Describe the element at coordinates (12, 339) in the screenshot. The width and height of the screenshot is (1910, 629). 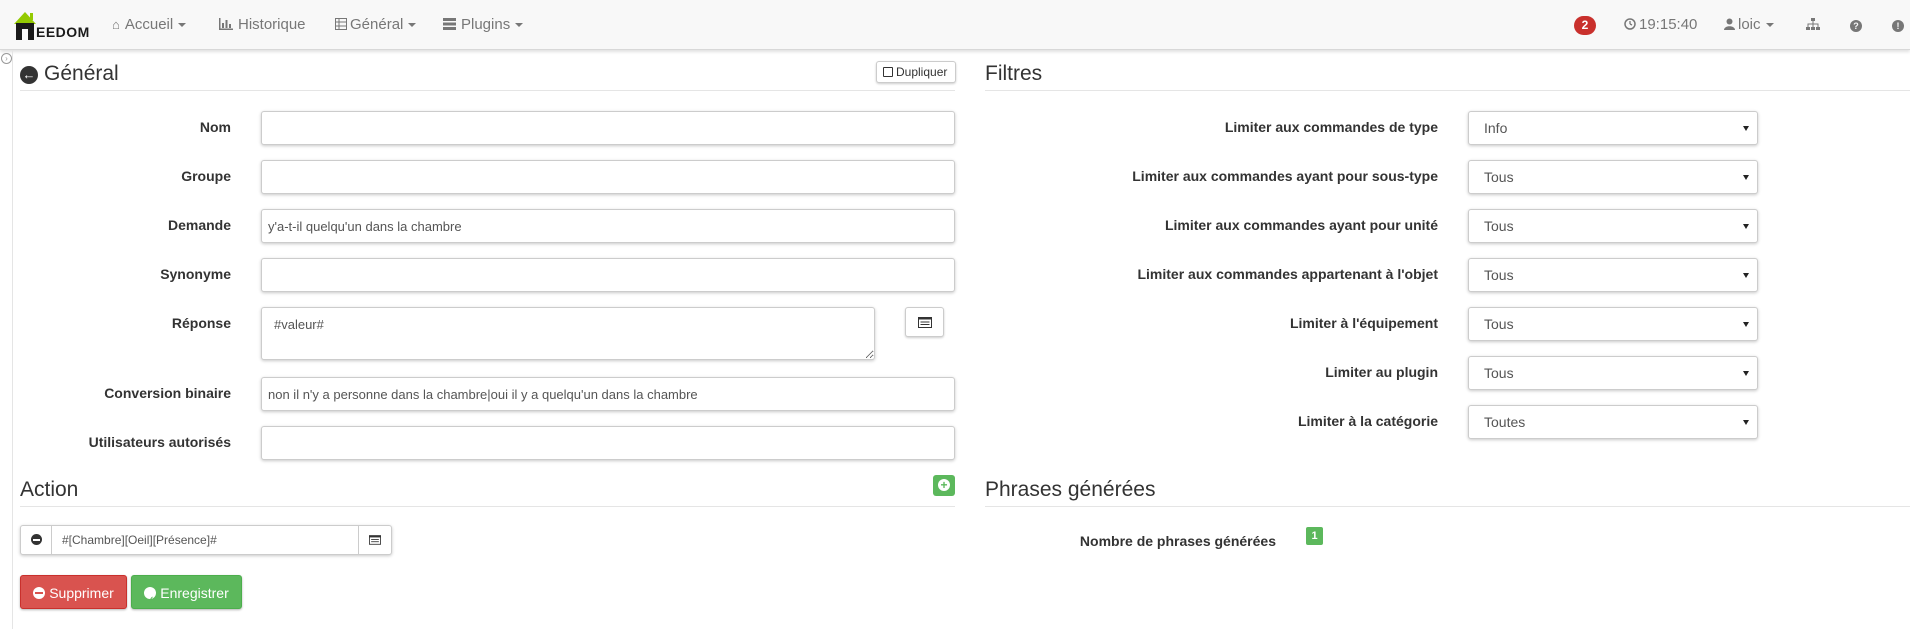
I see `sidebar-edge` at that location.